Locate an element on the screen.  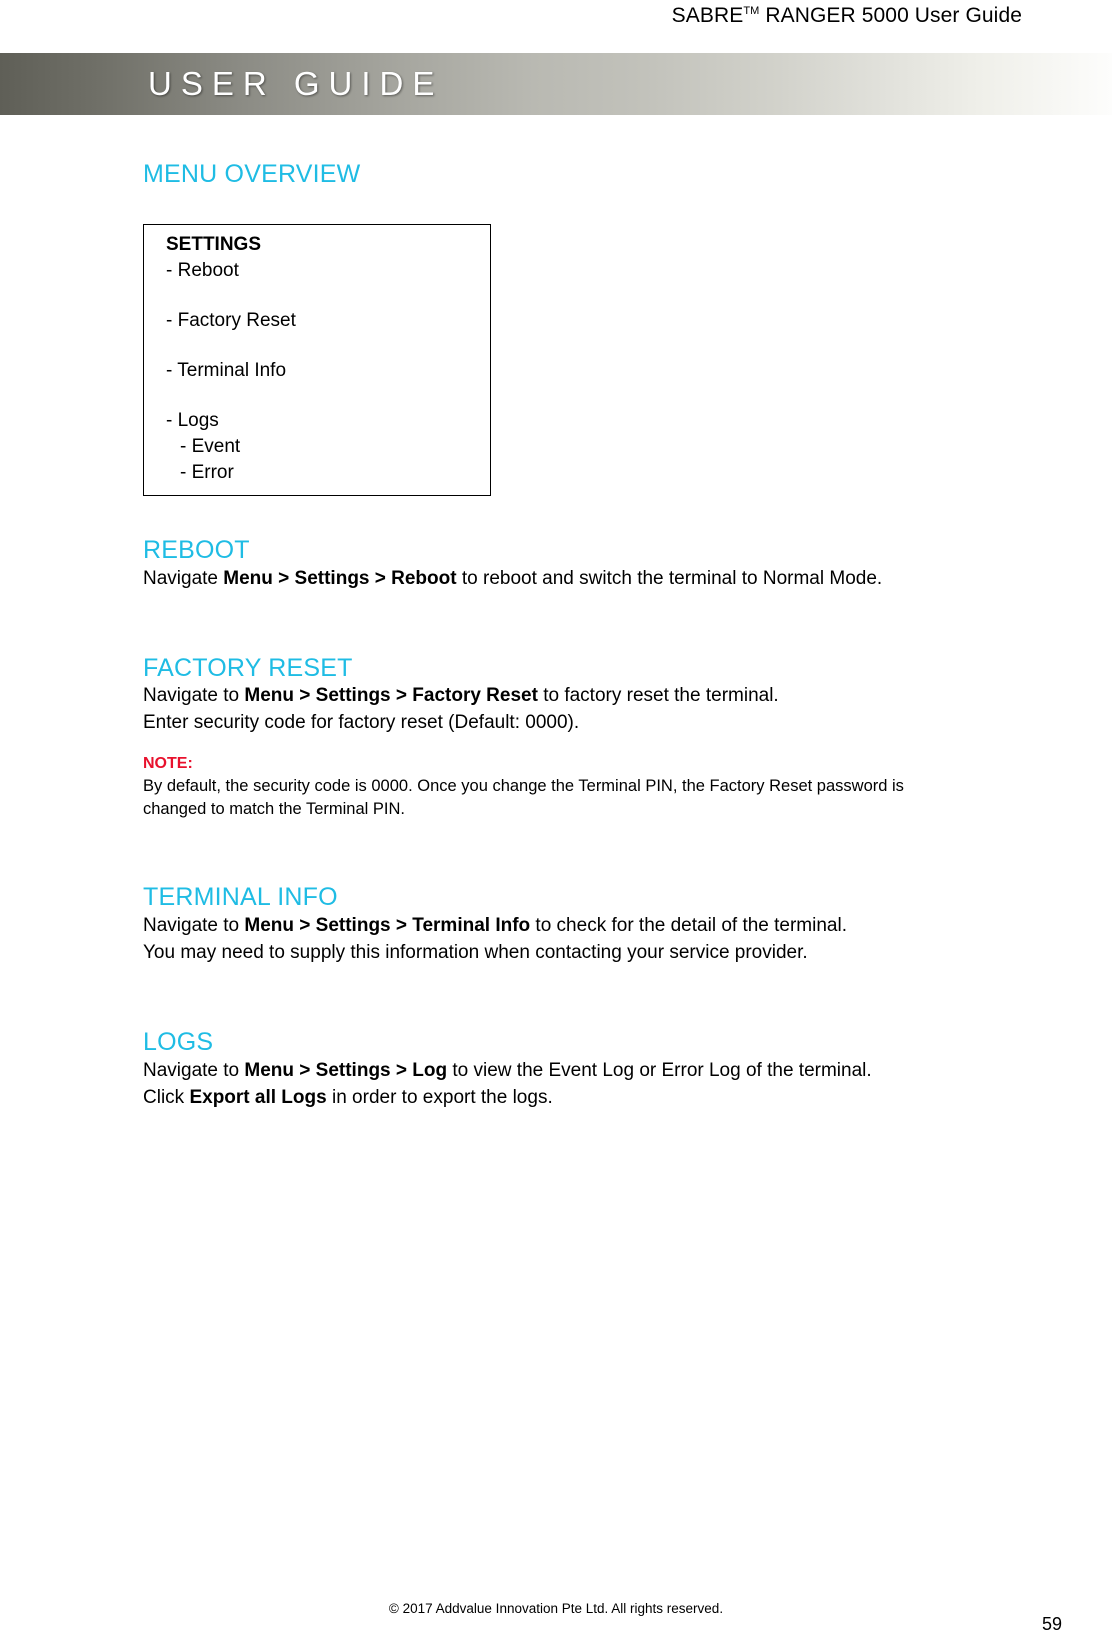
section-heading-menu-overview: MENU OVERVIEW is located at coordinates (252, 174).